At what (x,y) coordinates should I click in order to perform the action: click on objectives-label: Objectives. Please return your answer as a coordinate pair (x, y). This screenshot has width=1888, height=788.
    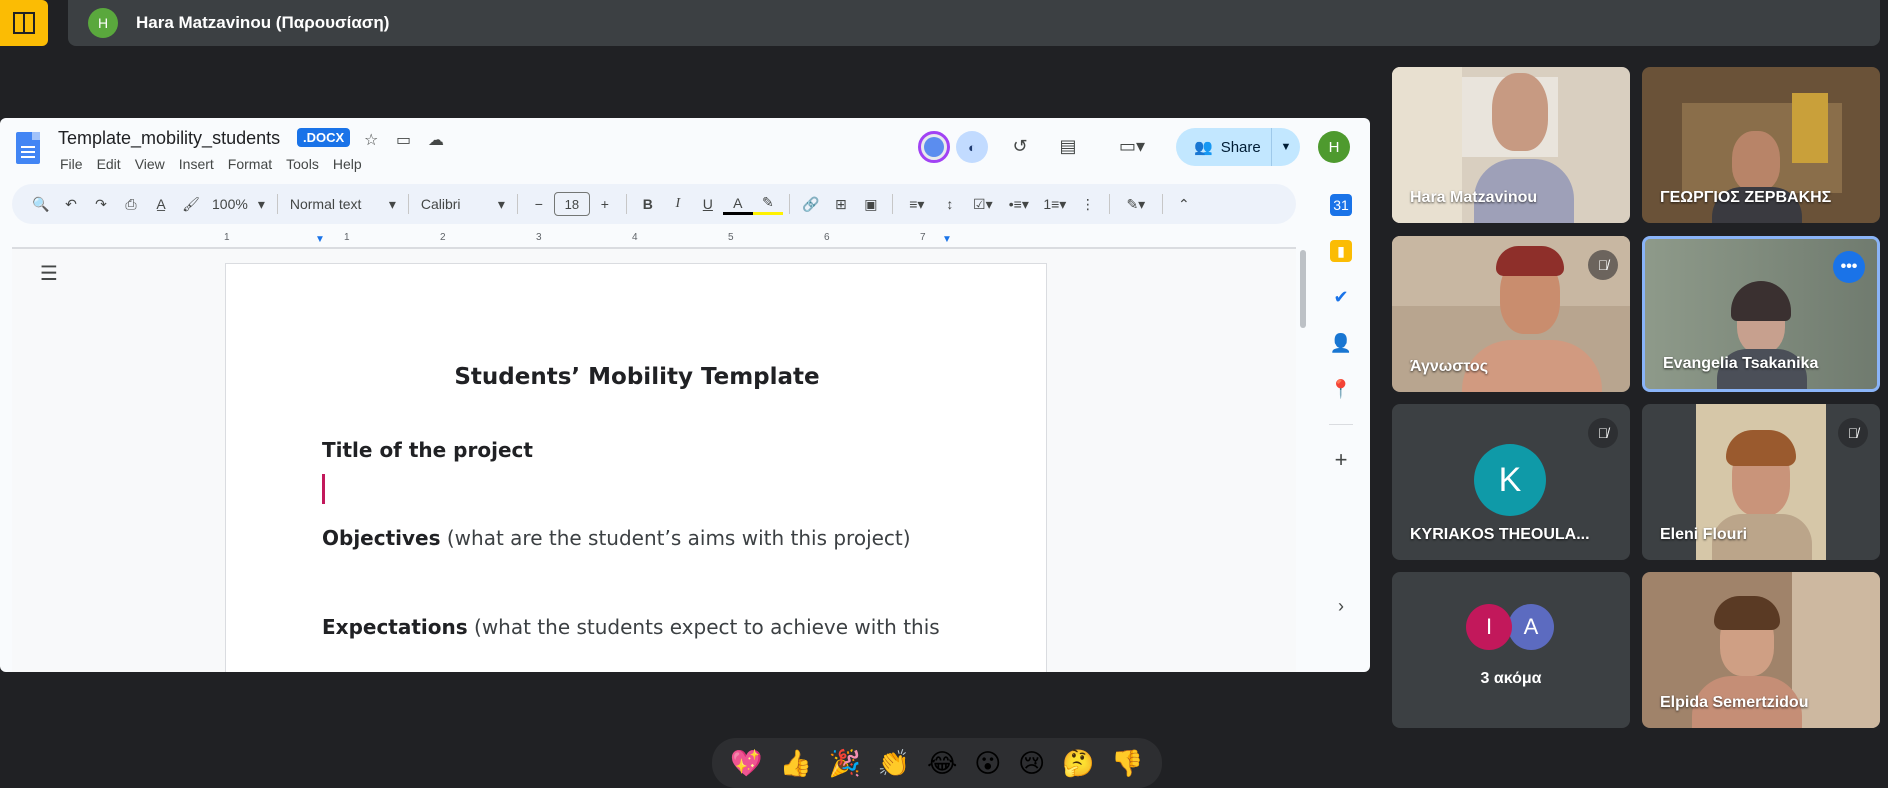
    Looking at the image, I should click on (381, 538).